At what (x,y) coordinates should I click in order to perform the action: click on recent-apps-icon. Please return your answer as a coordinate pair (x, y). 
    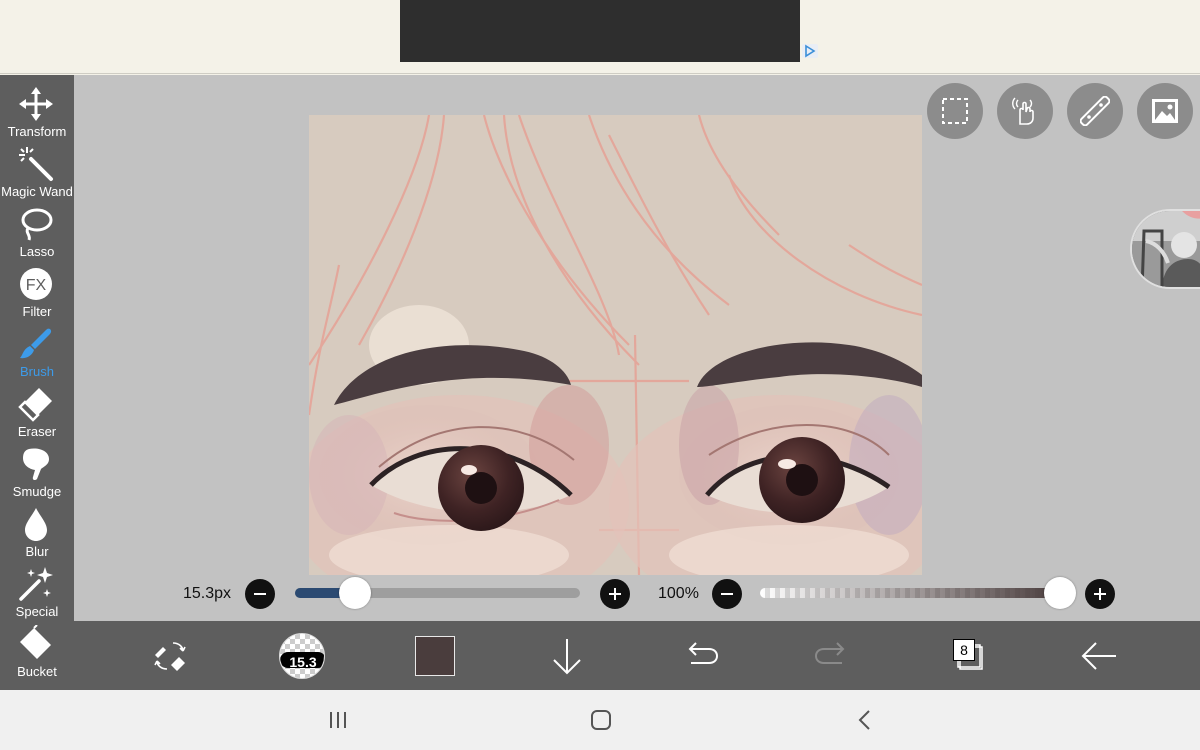
    Looking at the image, I should click on (338, 720).